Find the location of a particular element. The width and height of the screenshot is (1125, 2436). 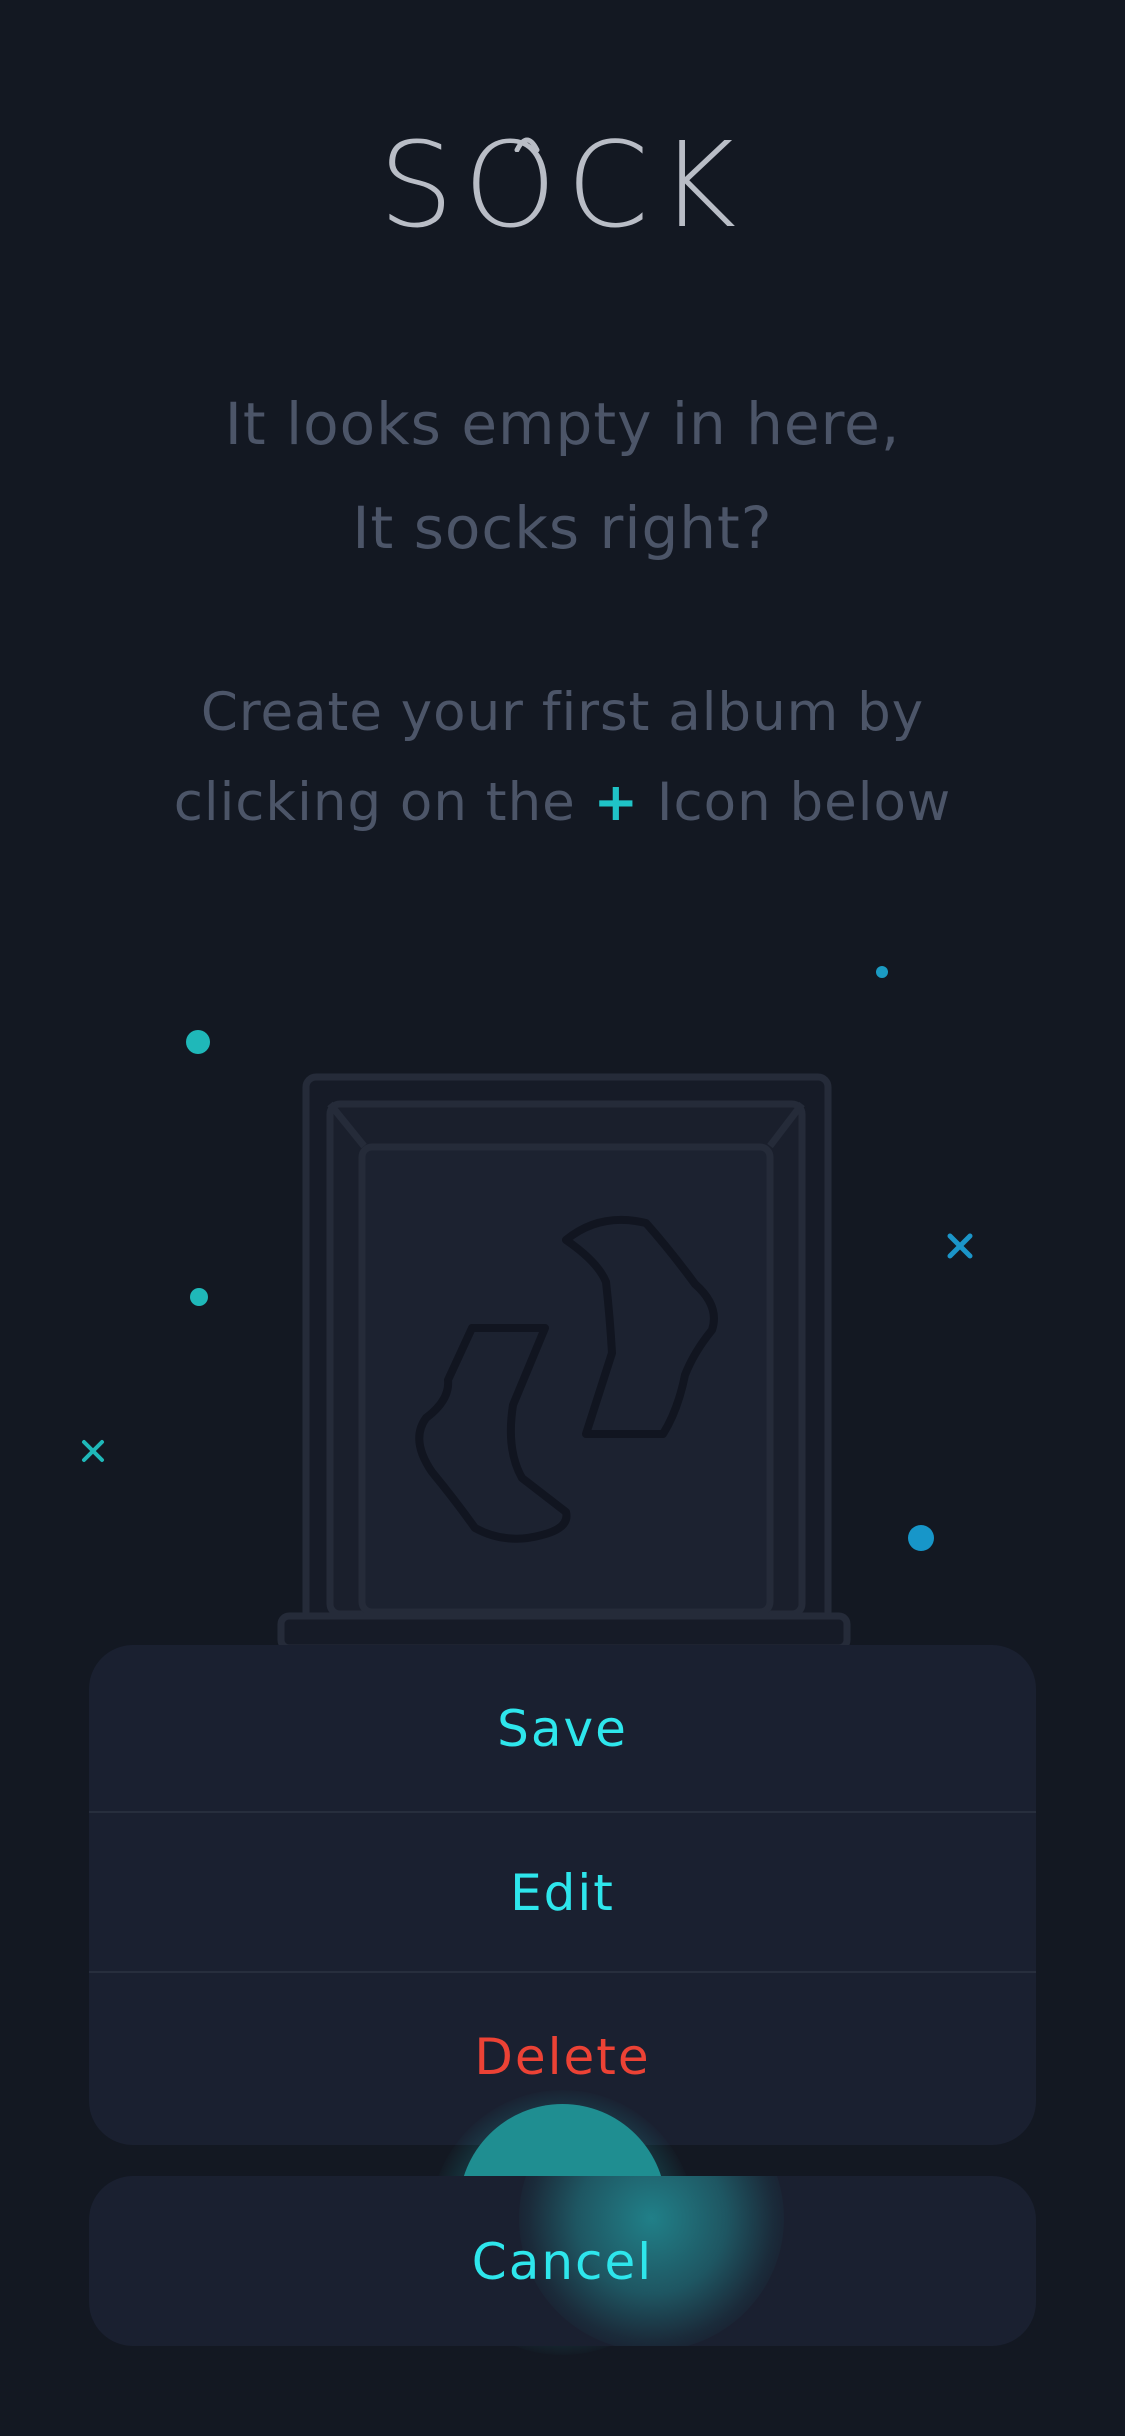

logo-hanger-icon is located at coordinates (527, 144).